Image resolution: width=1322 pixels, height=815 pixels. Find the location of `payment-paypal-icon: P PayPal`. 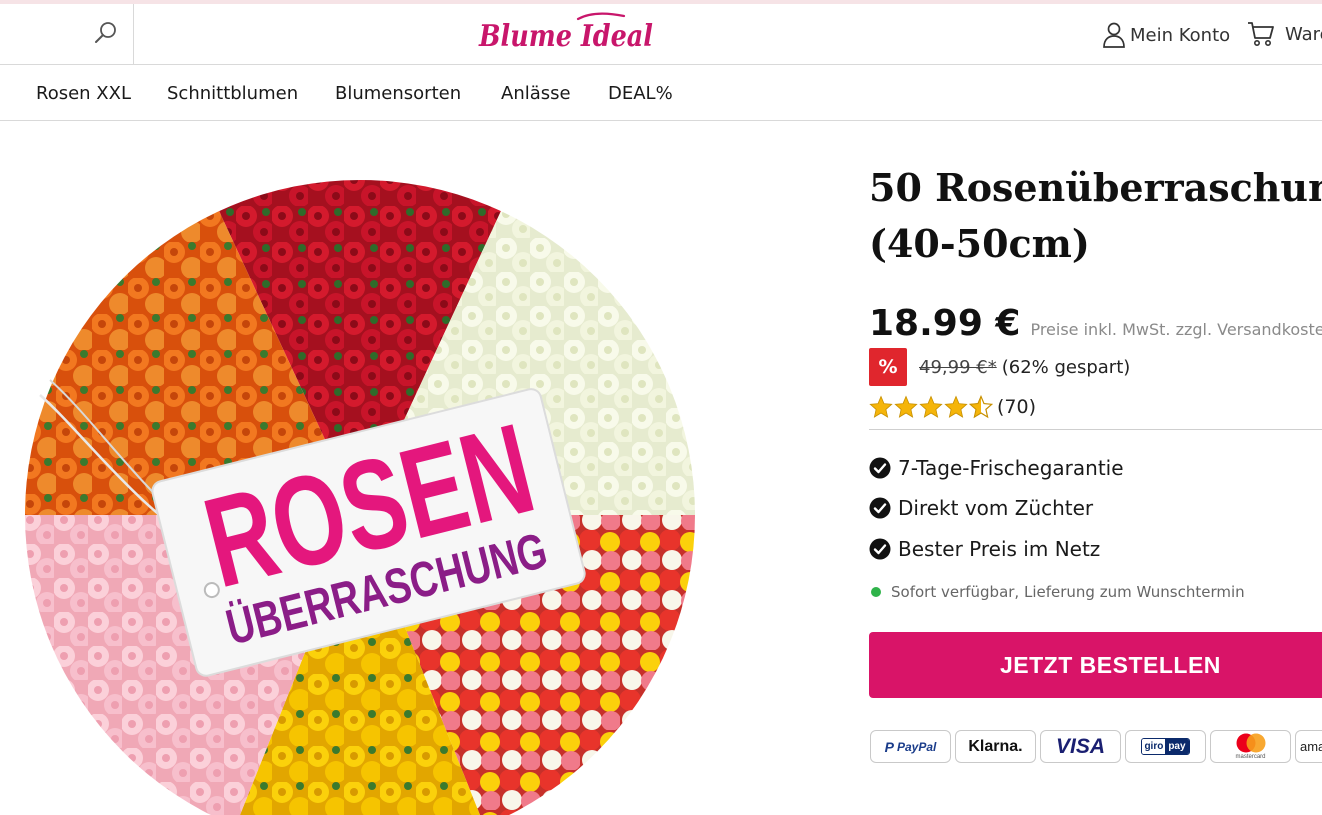

payment-paypal-icon: P PayPal is located at coordinates (910, 746).